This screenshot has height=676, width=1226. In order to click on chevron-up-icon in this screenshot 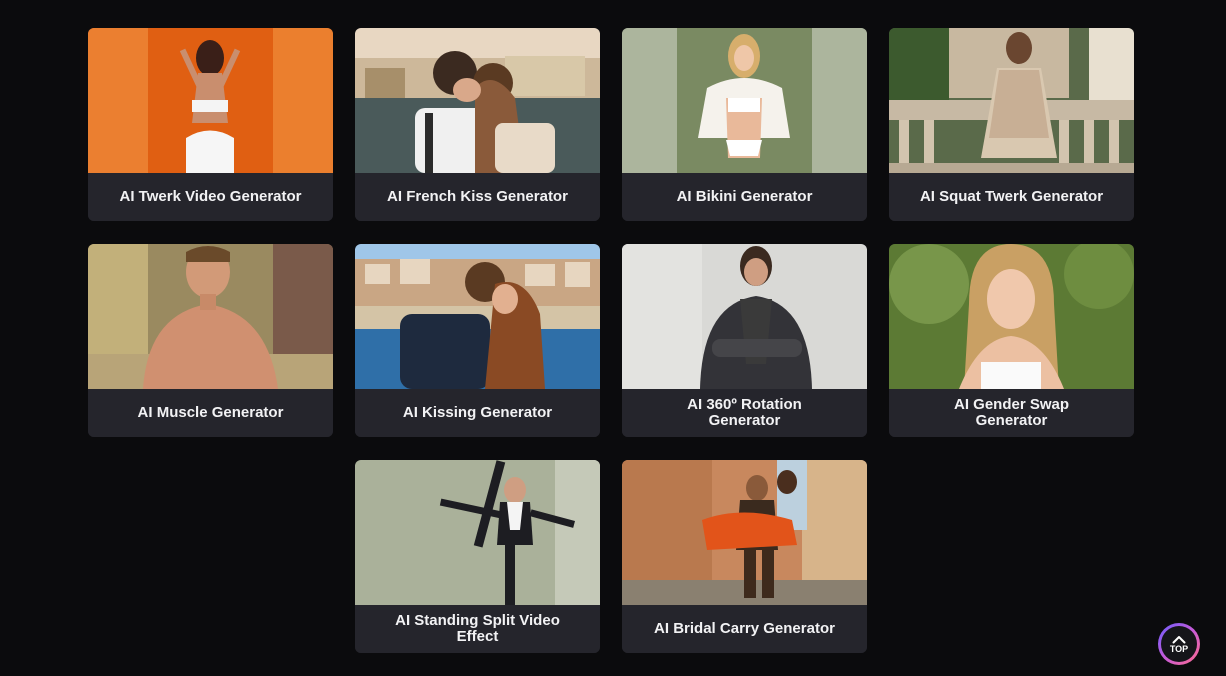, I will do `click(1179, 639)`.